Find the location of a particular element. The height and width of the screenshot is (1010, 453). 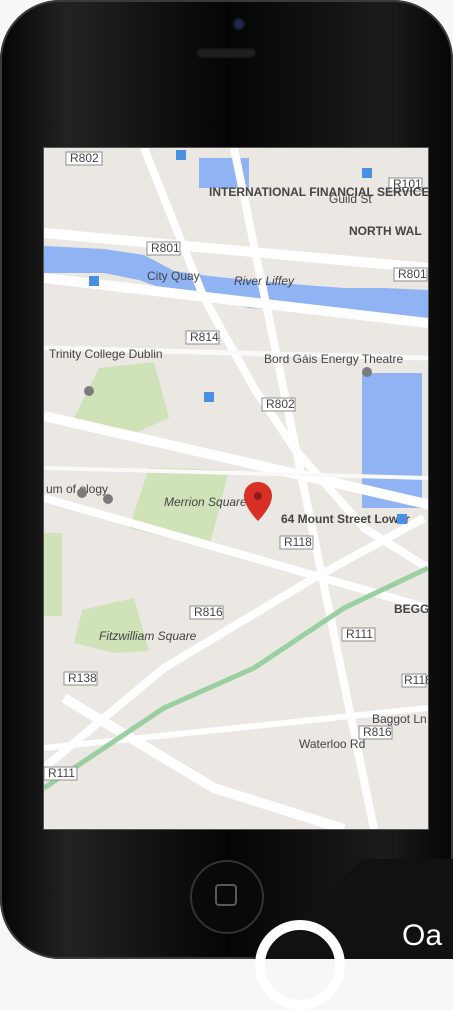

place-label-ifsc: INTERNATIONAL FINANCIAL SERVICES CENTRE is located at coordinates (318, 192).